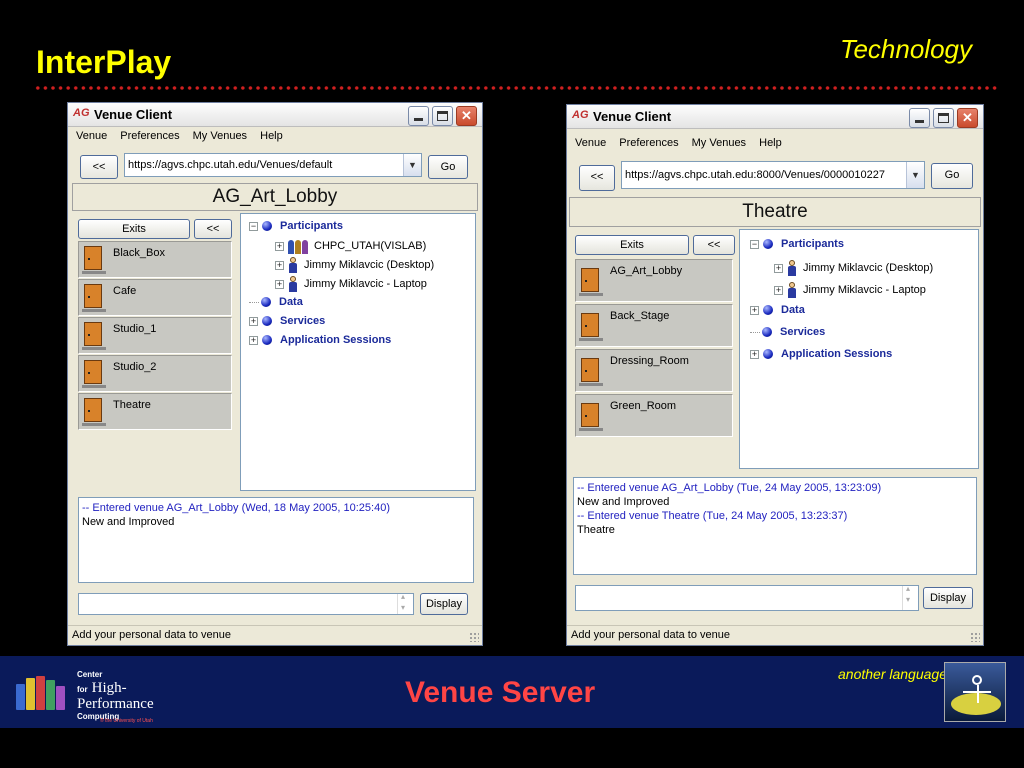  I want to click on tree-node-services: Services, so click(787, 332).